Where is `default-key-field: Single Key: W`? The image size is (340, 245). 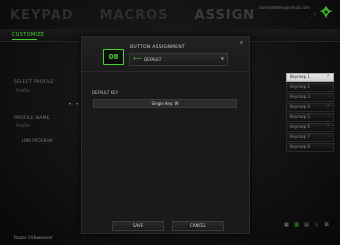
default-key-field: Single Key: W is located at coordinates (165, 103).